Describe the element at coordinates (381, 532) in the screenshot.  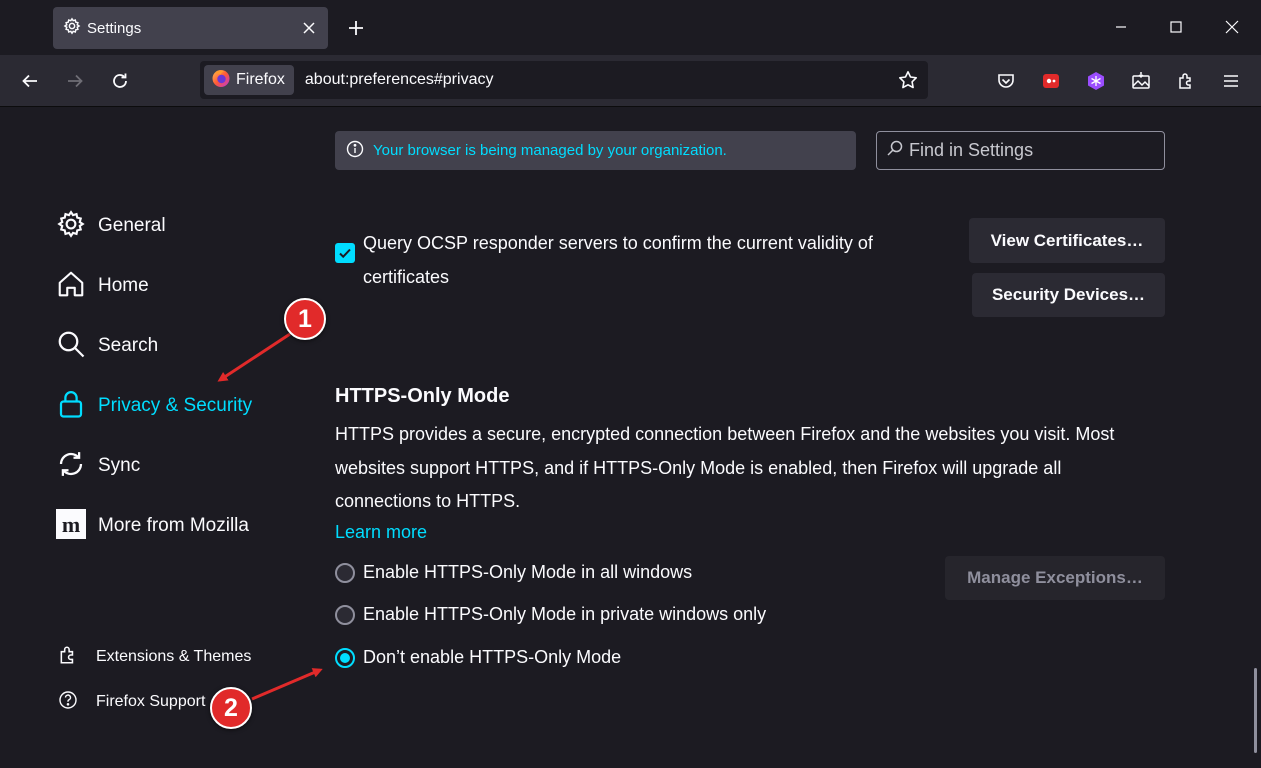
I see `learn-more-link: Learn more` at that location.